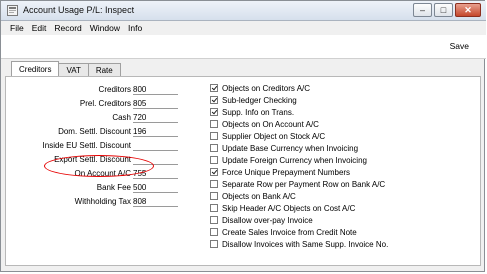 This screenshot has height=274, width=487. What do you see at coordinates (79, 10) in the screenshot?
I see `window-title: Account Usage P/L: Inspect` at bounding box center [79, 10].